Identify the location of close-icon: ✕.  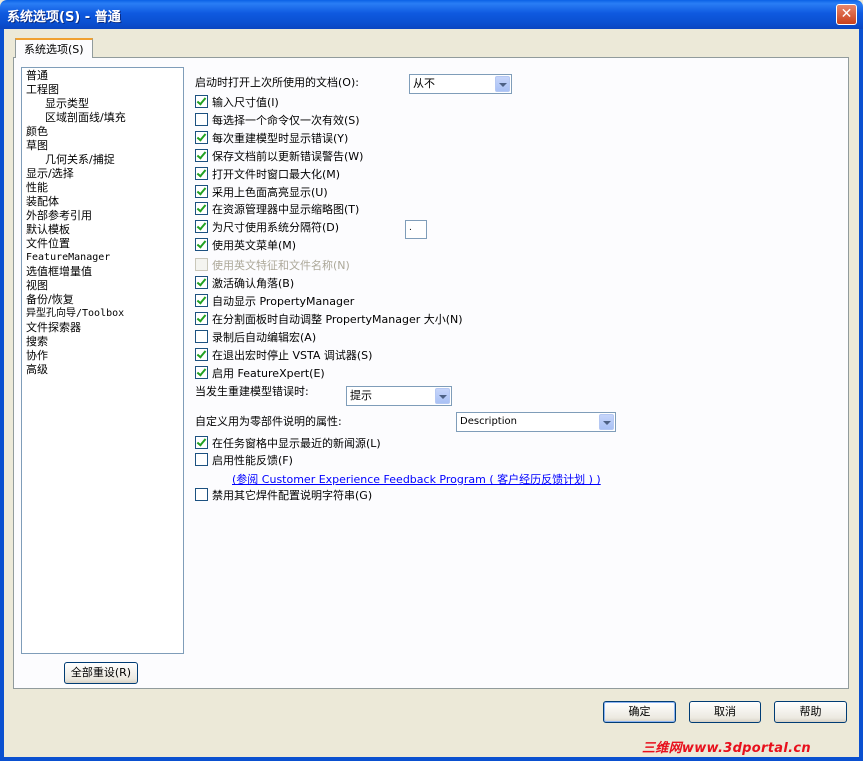
(846, 14).